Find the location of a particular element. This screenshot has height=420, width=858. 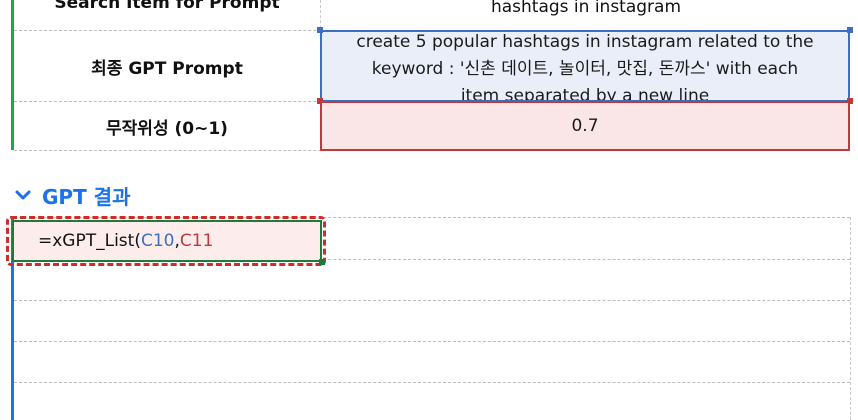

randomness-label: 무작위성 (0~1) is located at coordinates (167, 126).